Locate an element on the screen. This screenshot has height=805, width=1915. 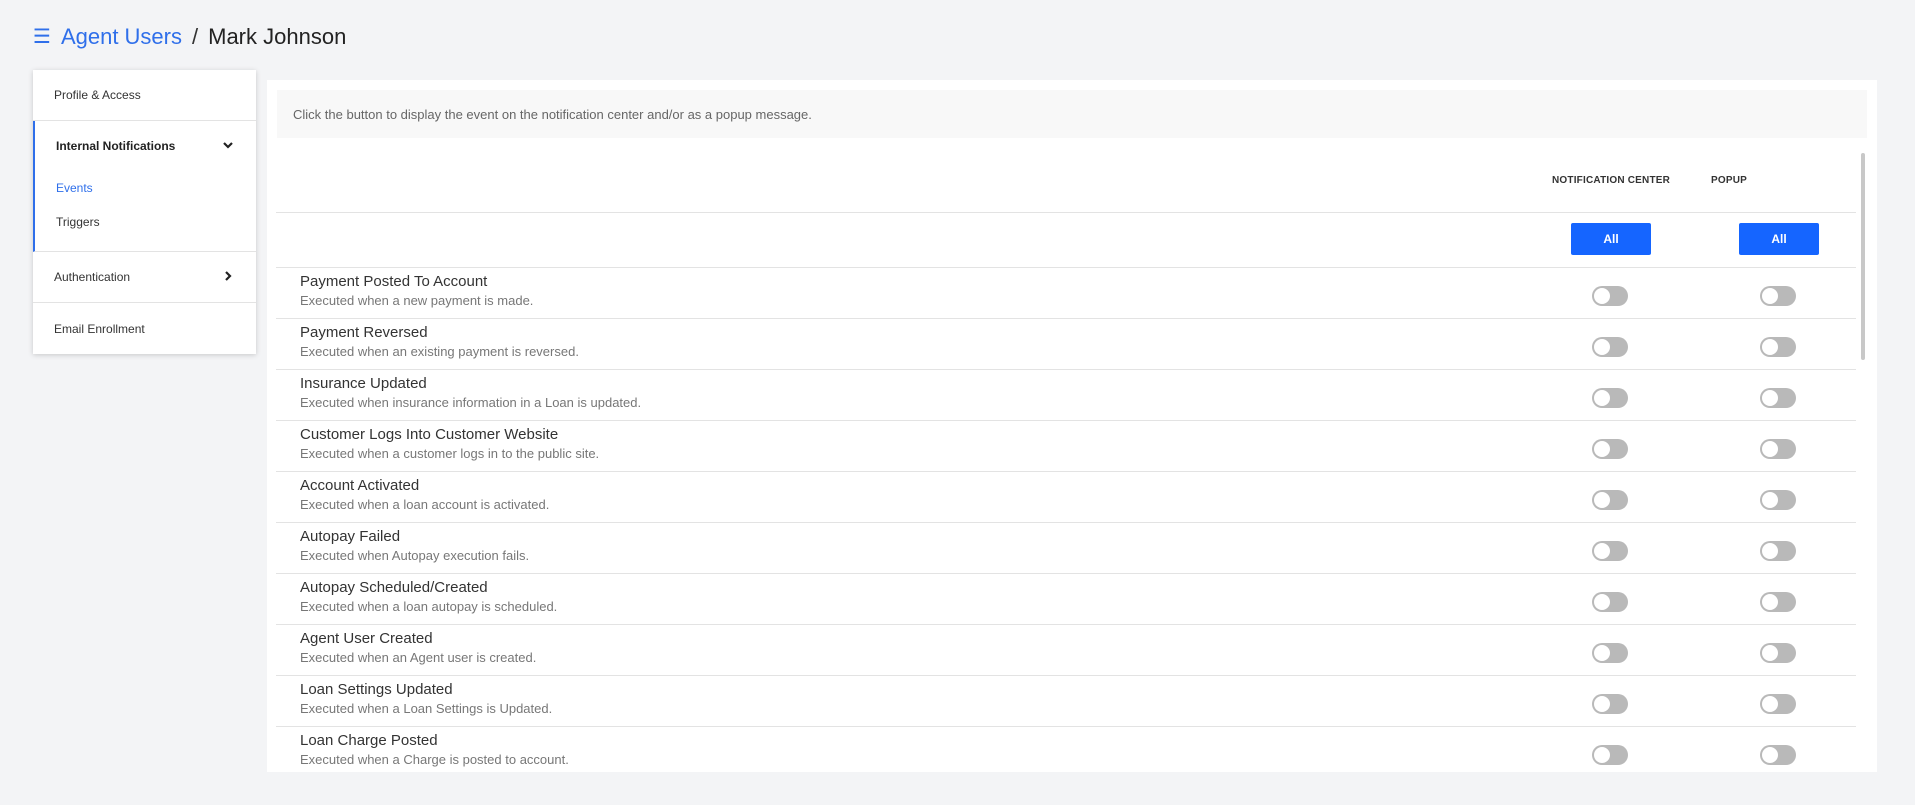
table-header: NOTIFICATION CENTER POPUP is located at coordinates (1066, 183).